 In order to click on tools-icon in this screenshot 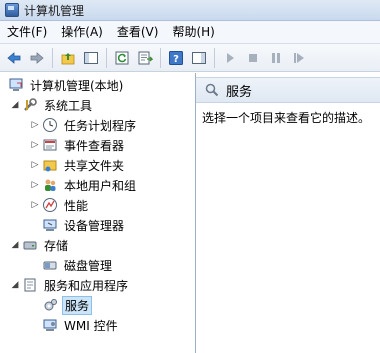, I will do `click(30, 105)`.